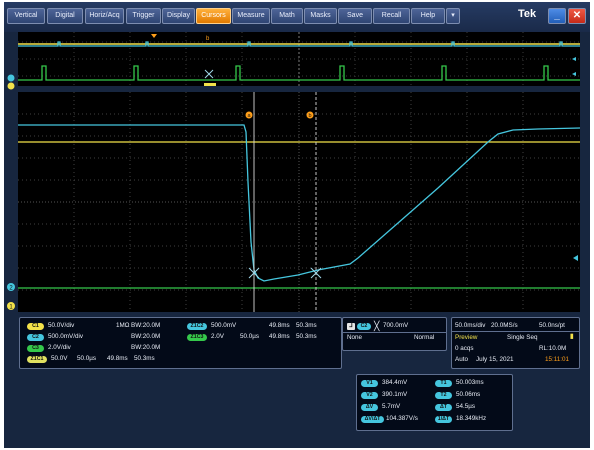 The height and width of the screenshot is (450, 594). I want to click on menu-help: Help, so click(428, 16).